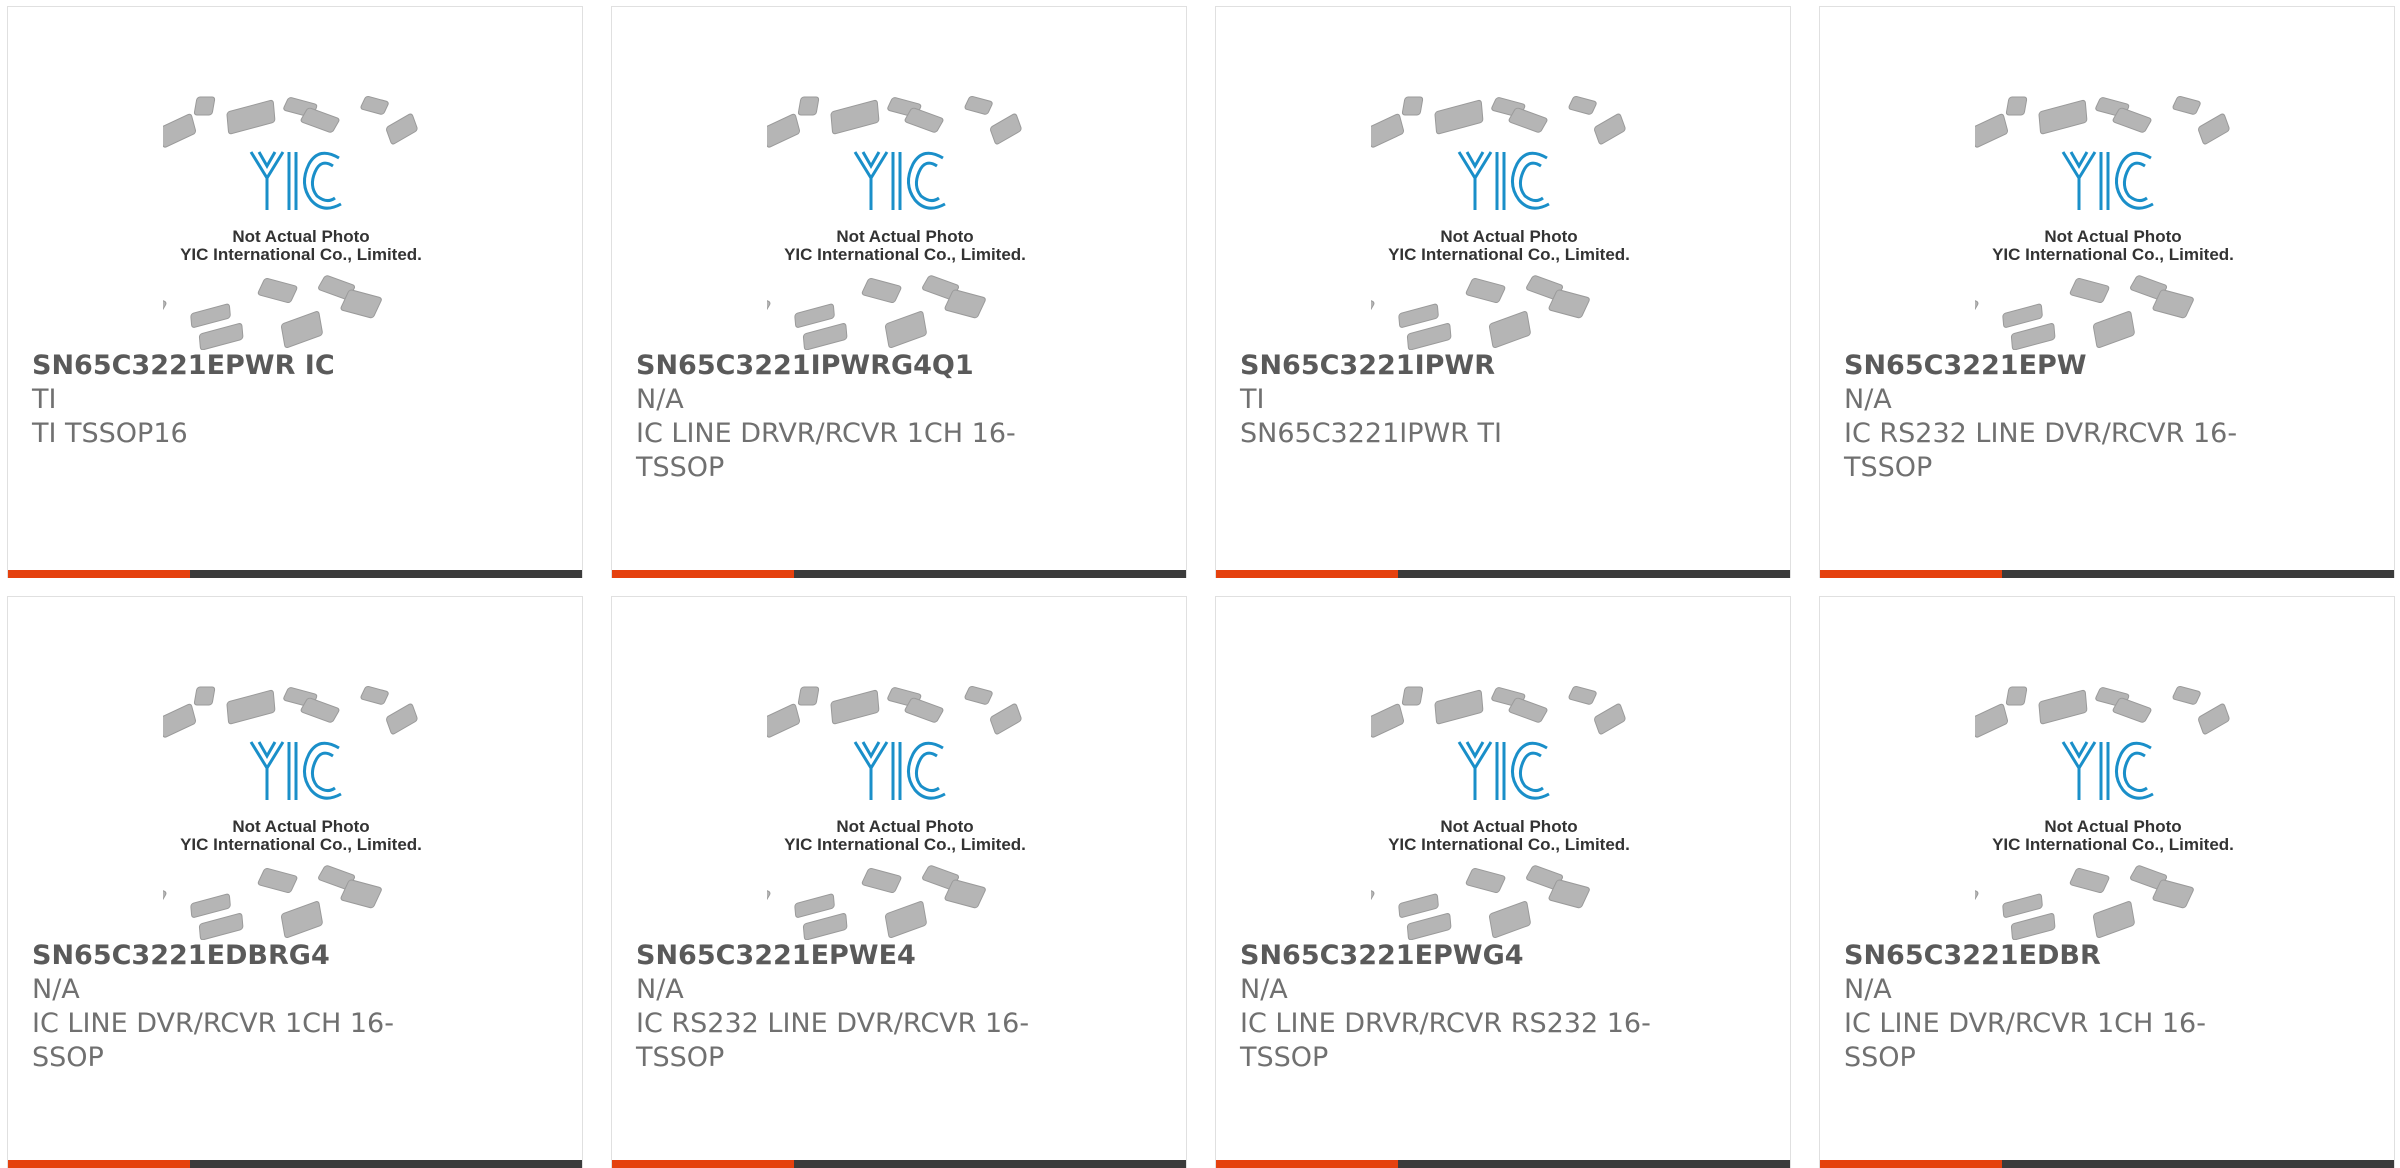  Describe the element at coordinates (110, 433) in the screenshot. I see `product-description: TI TSSOP16` at that location.